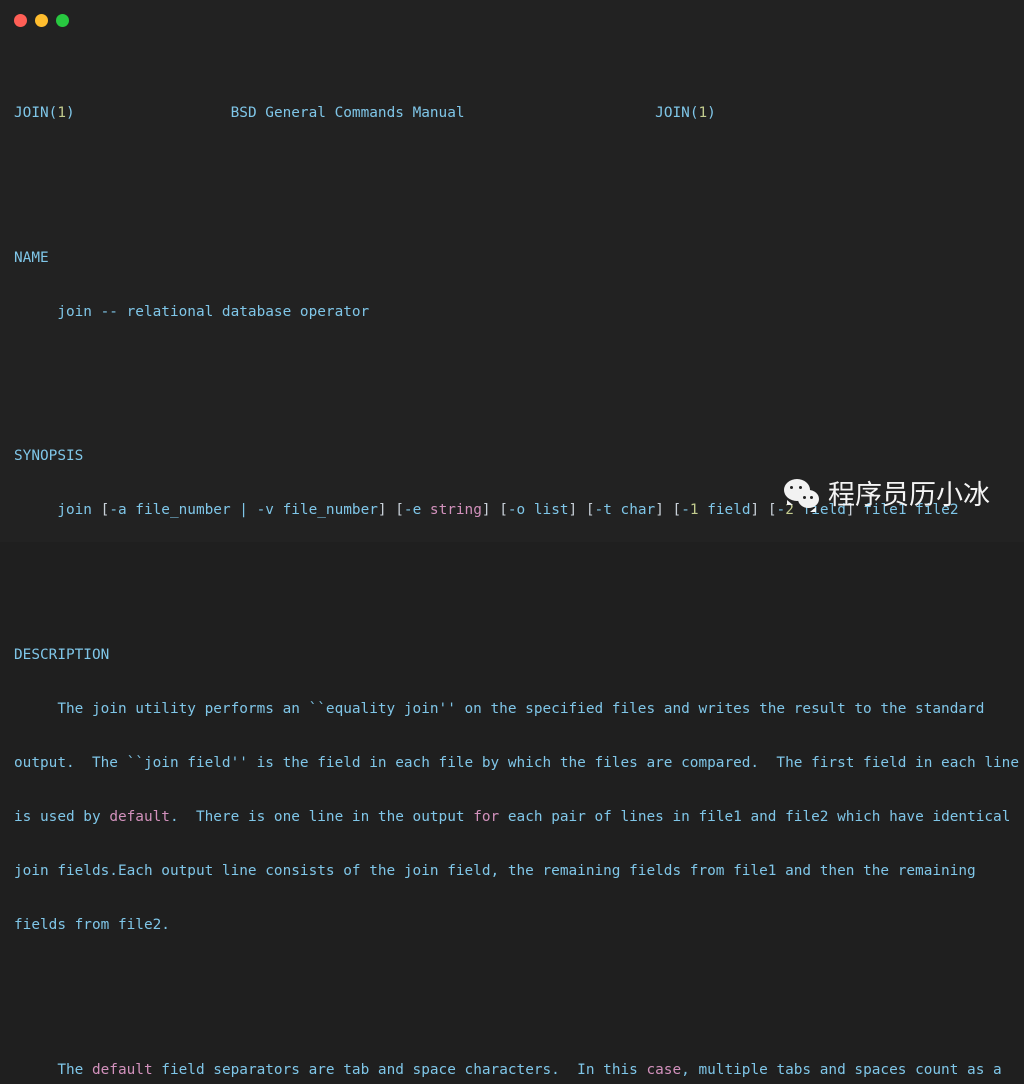  Describe the element at coordinates (486, 816) in the screenshot. I see `keyword-for: for` at that location.